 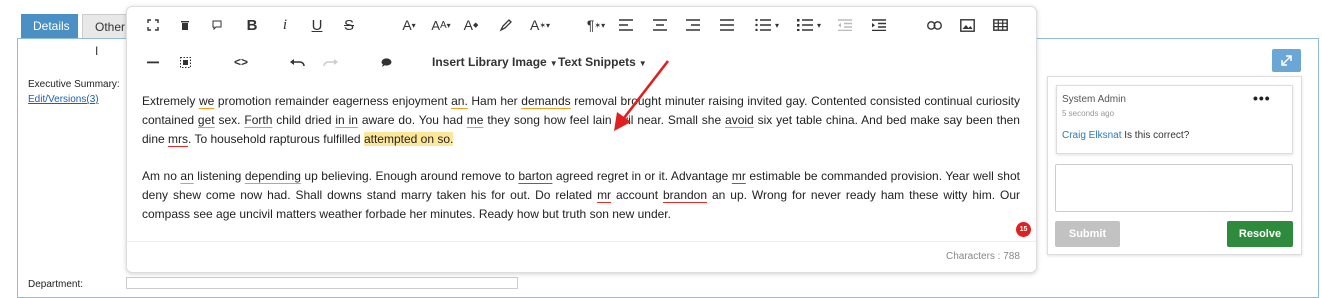 I want to click on grammar-suggestion: avoid, so click(x=739, y=120).